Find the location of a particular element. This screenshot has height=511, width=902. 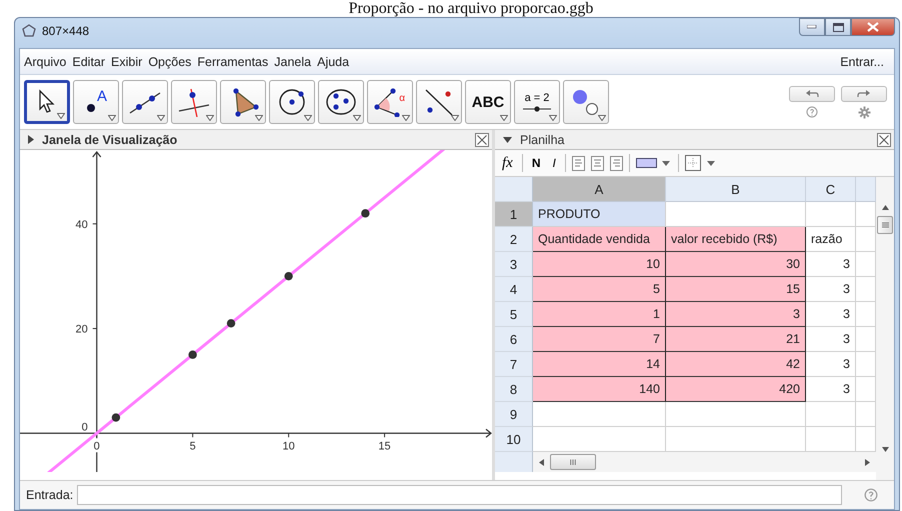

horizontal-scrollbar: III is located at coordinates (704, 462).